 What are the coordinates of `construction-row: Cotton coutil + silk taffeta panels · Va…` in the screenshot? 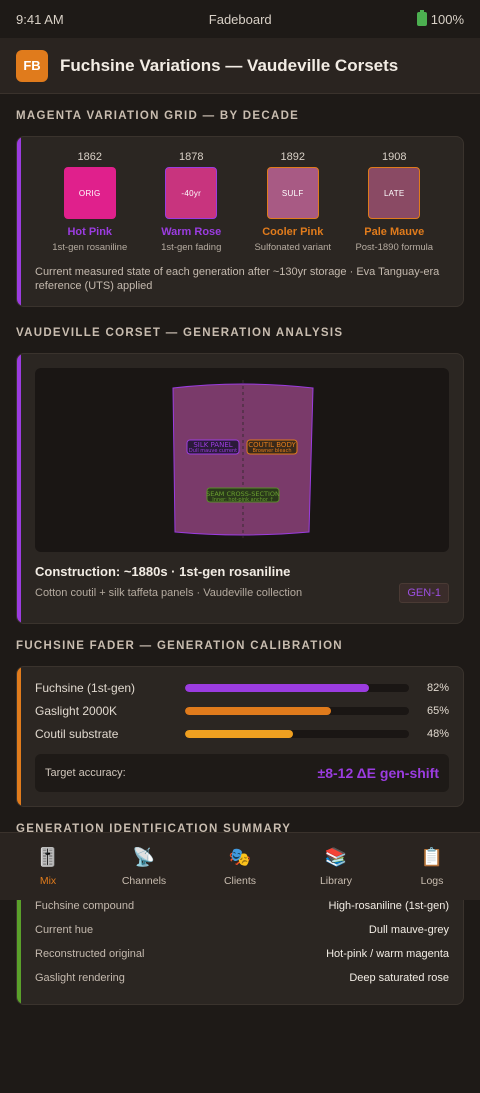 It's located at (240, 601).